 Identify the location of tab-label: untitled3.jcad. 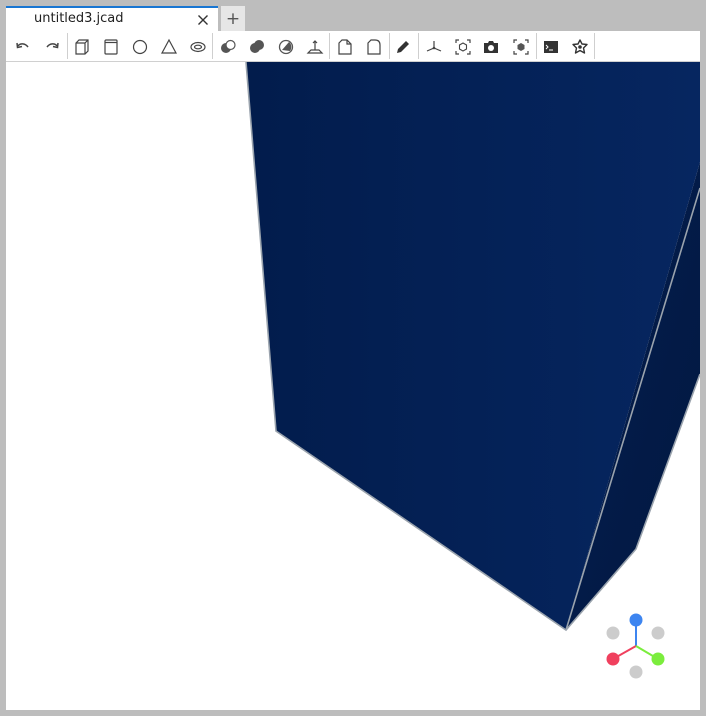
(79, 18).